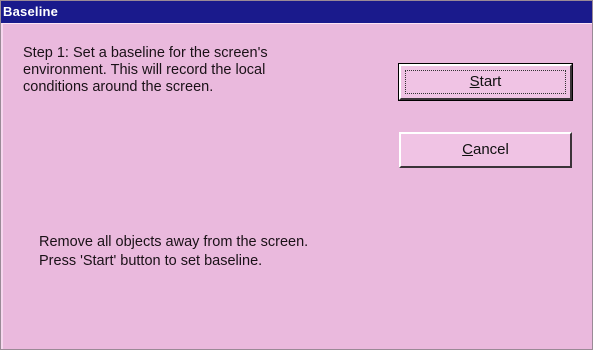  I want to click on window-title: Baseline, so click(31, 11).